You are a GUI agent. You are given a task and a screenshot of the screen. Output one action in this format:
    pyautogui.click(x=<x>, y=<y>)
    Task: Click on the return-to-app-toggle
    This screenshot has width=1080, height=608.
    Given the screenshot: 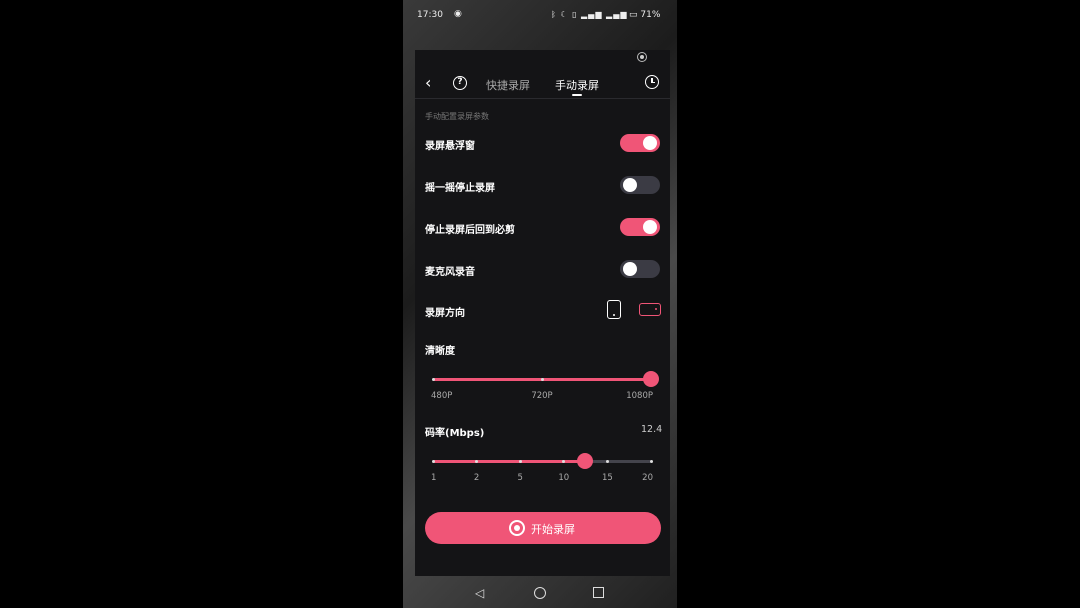 What is the action you would take?
    pyautogui.click(x=640, y=227)
    